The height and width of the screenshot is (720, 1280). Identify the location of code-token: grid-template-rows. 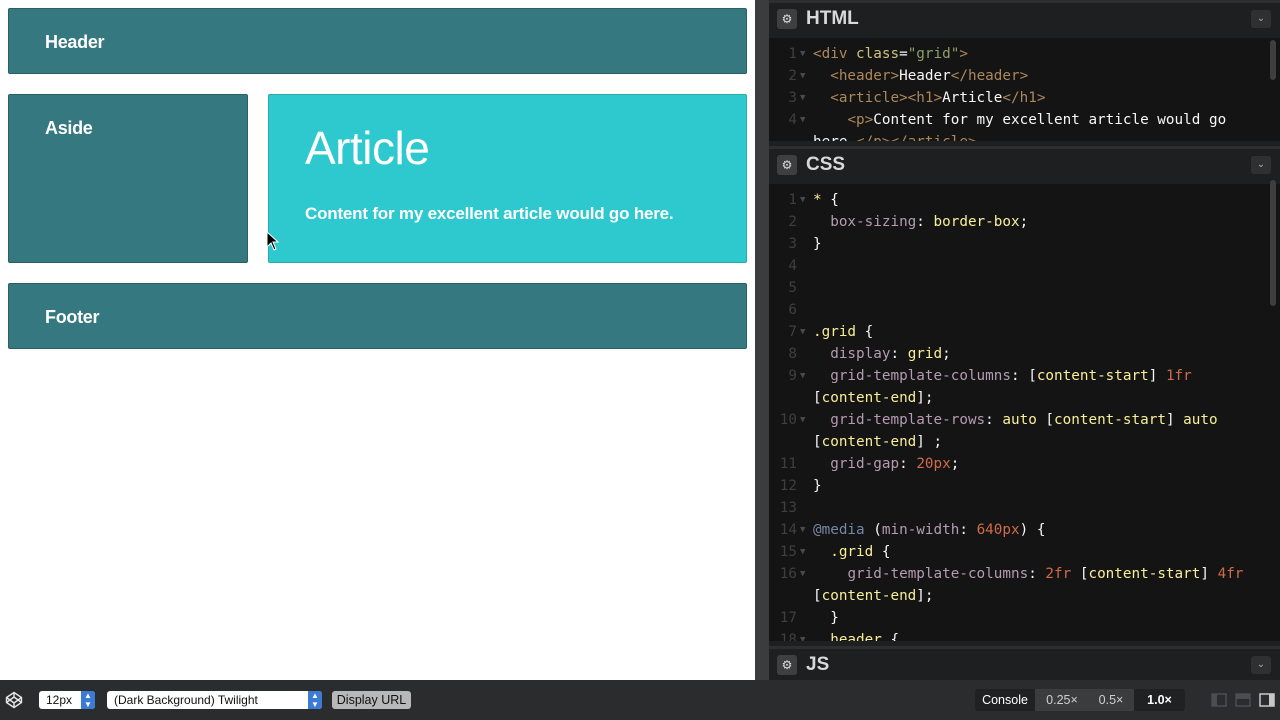
(908, 420).